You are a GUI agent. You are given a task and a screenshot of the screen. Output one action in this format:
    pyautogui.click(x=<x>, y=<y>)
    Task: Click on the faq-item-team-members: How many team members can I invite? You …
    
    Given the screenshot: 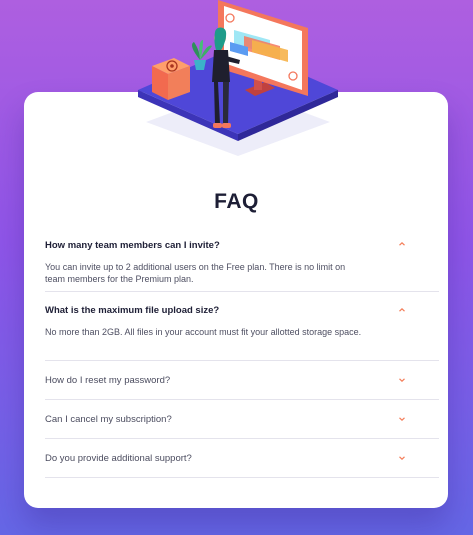 What is the action you would take?
    pyautogui.click(x=242, y=260)
    